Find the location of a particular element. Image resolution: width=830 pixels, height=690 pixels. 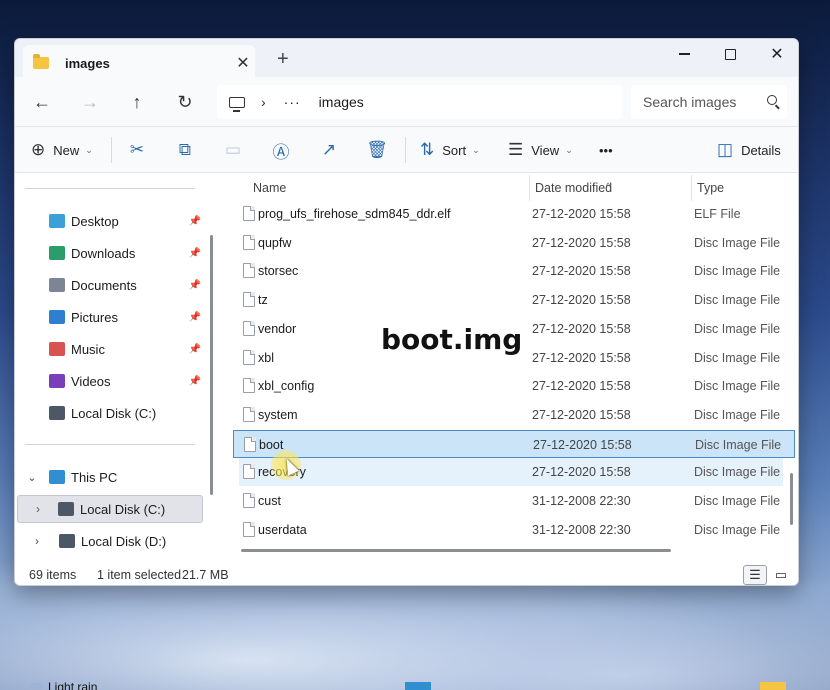

title-bar: images ✕ + ✕ is located at coordinates (406, 60).